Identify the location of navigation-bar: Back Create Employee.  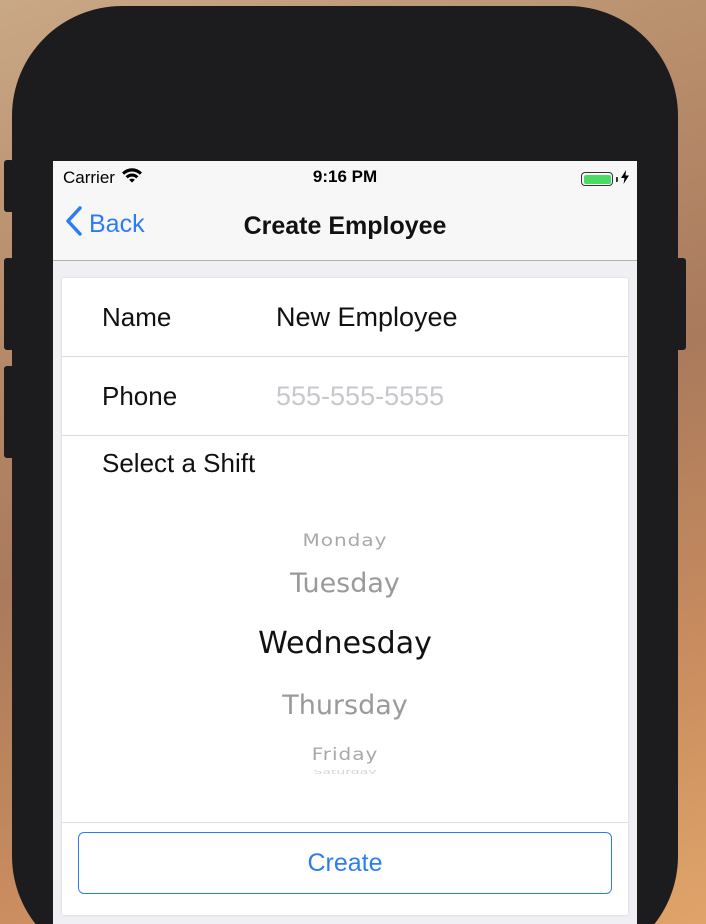
(345, 227).